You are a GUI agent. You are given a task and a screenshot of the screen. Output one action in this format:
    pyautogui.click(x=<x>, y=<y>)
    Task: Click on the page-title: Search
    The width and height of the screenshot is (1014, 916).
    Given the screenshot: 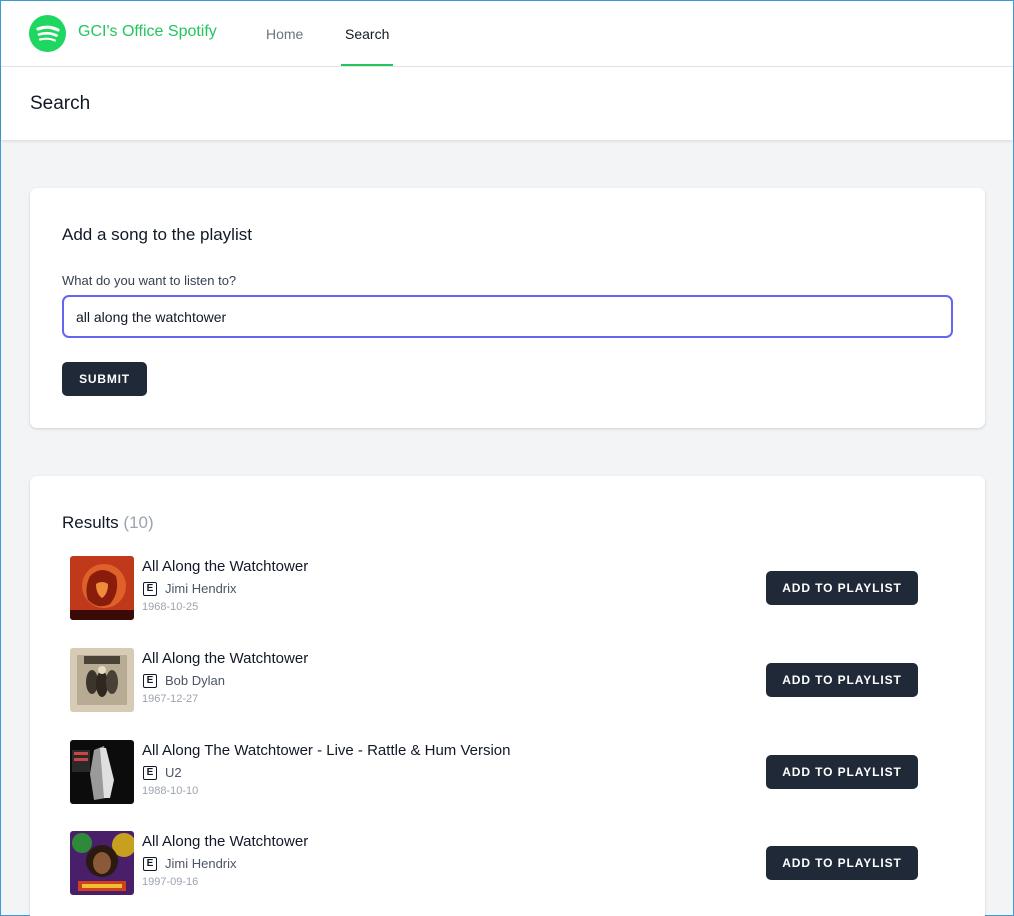 What is the action you would take?
    pyautogui.click(x=60, y=103)
    